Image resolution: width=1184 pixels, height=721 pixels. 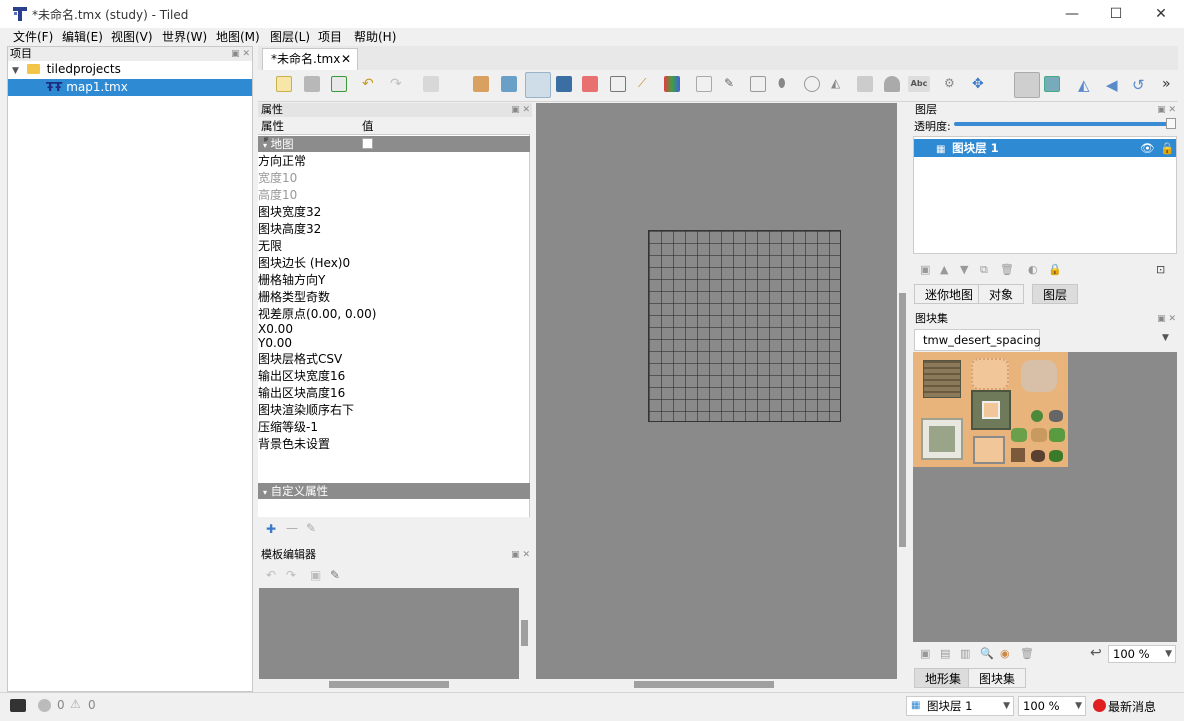 What do you see at coordinates (346, 59) in the screenshot?
I see `tab-close-icon: ✕` at bounding box center [346, 59].